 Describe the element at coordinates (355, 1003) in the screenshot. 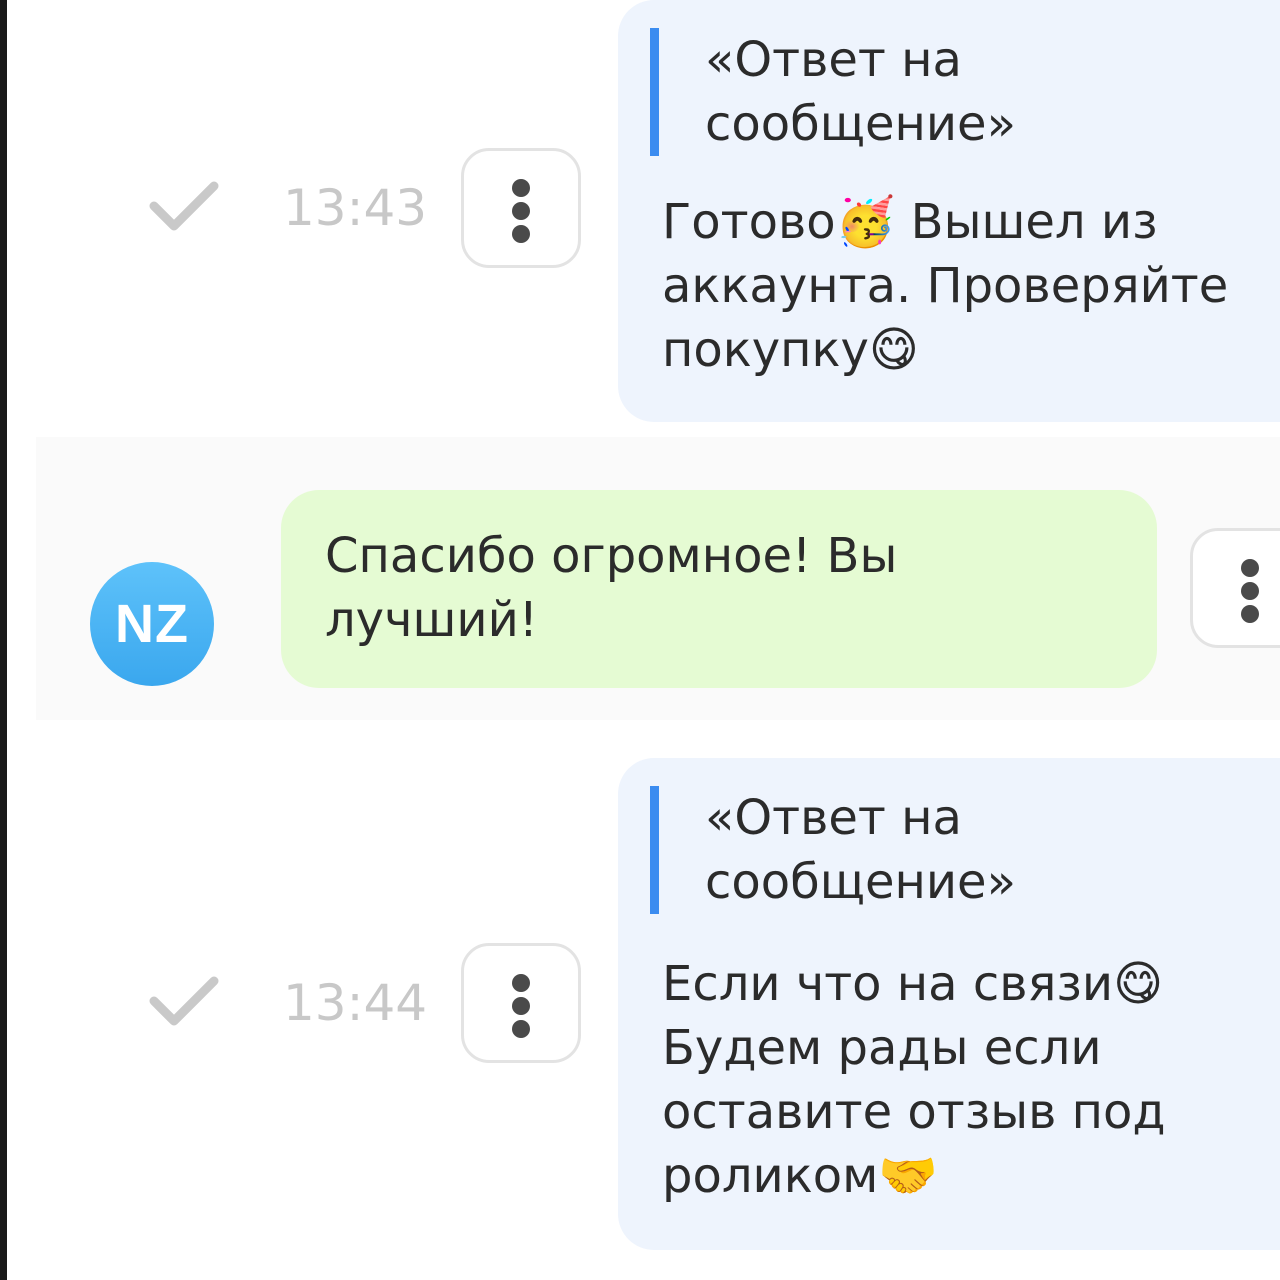

I see `message-time: 13:44` at that location.